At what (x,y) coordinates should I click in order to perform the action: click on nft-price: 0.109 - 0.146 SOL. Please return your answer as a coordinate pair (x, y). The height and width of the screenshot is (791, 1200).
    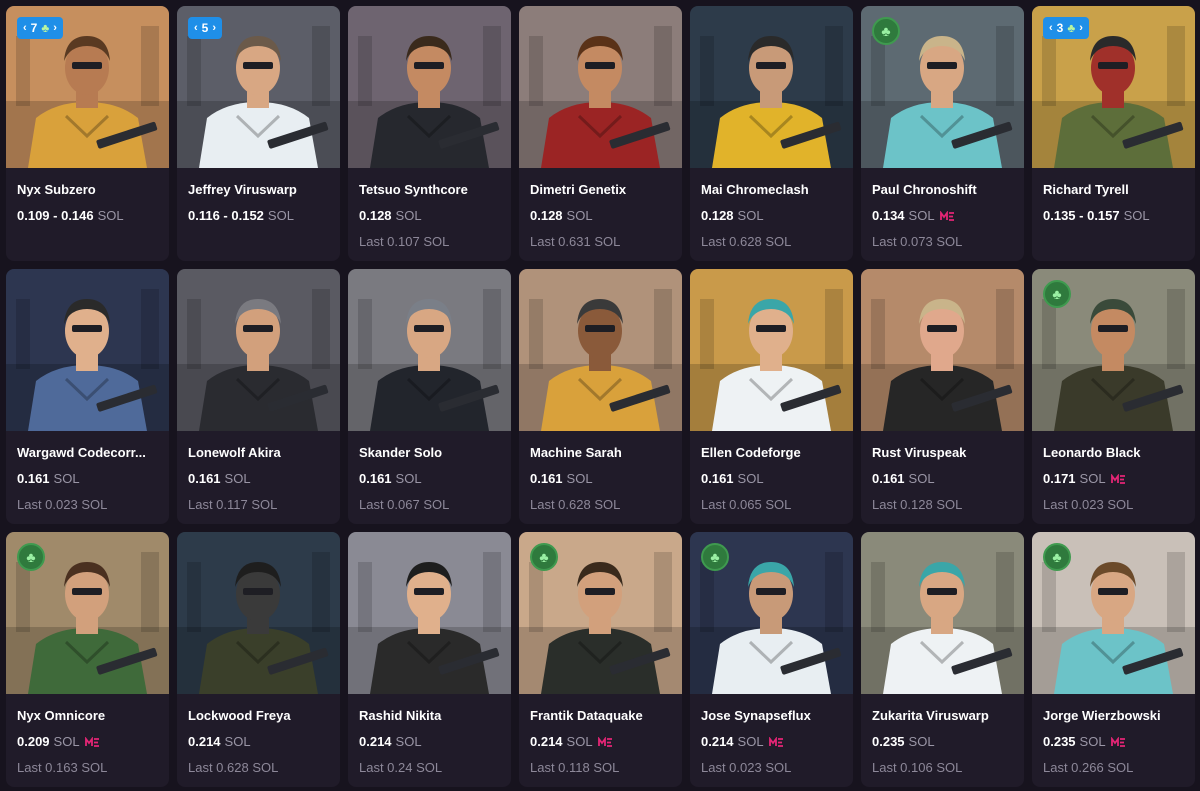
    Looking at the image, I should click on (70, 215).